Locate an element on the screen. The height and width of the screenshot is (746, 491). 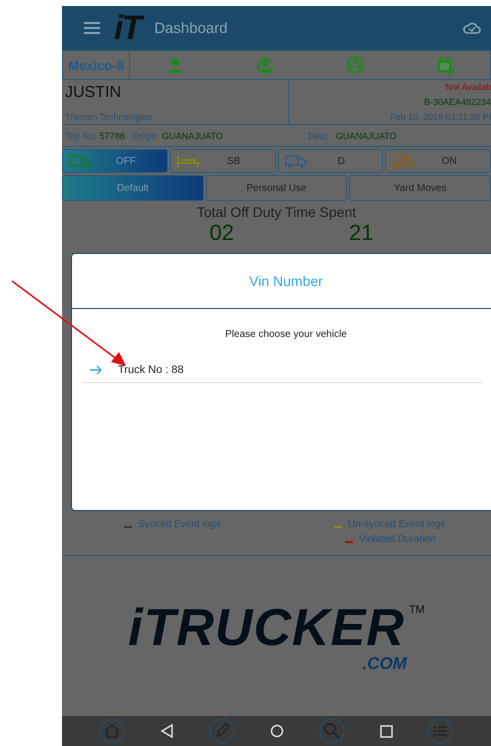
list-icon is located at coordinates (440, 731).